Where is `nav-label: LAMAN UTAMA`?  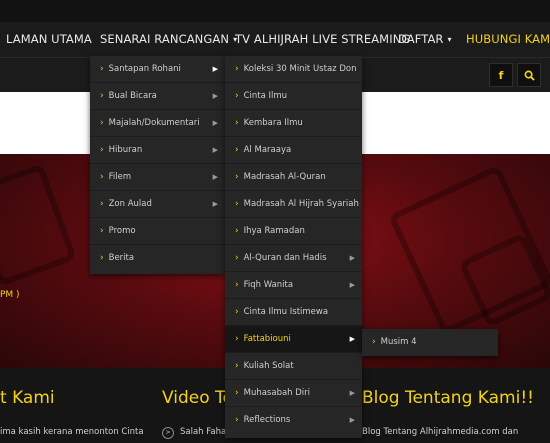
nav-label: LAMAN UTAMA is located at coordinates (49, 39).